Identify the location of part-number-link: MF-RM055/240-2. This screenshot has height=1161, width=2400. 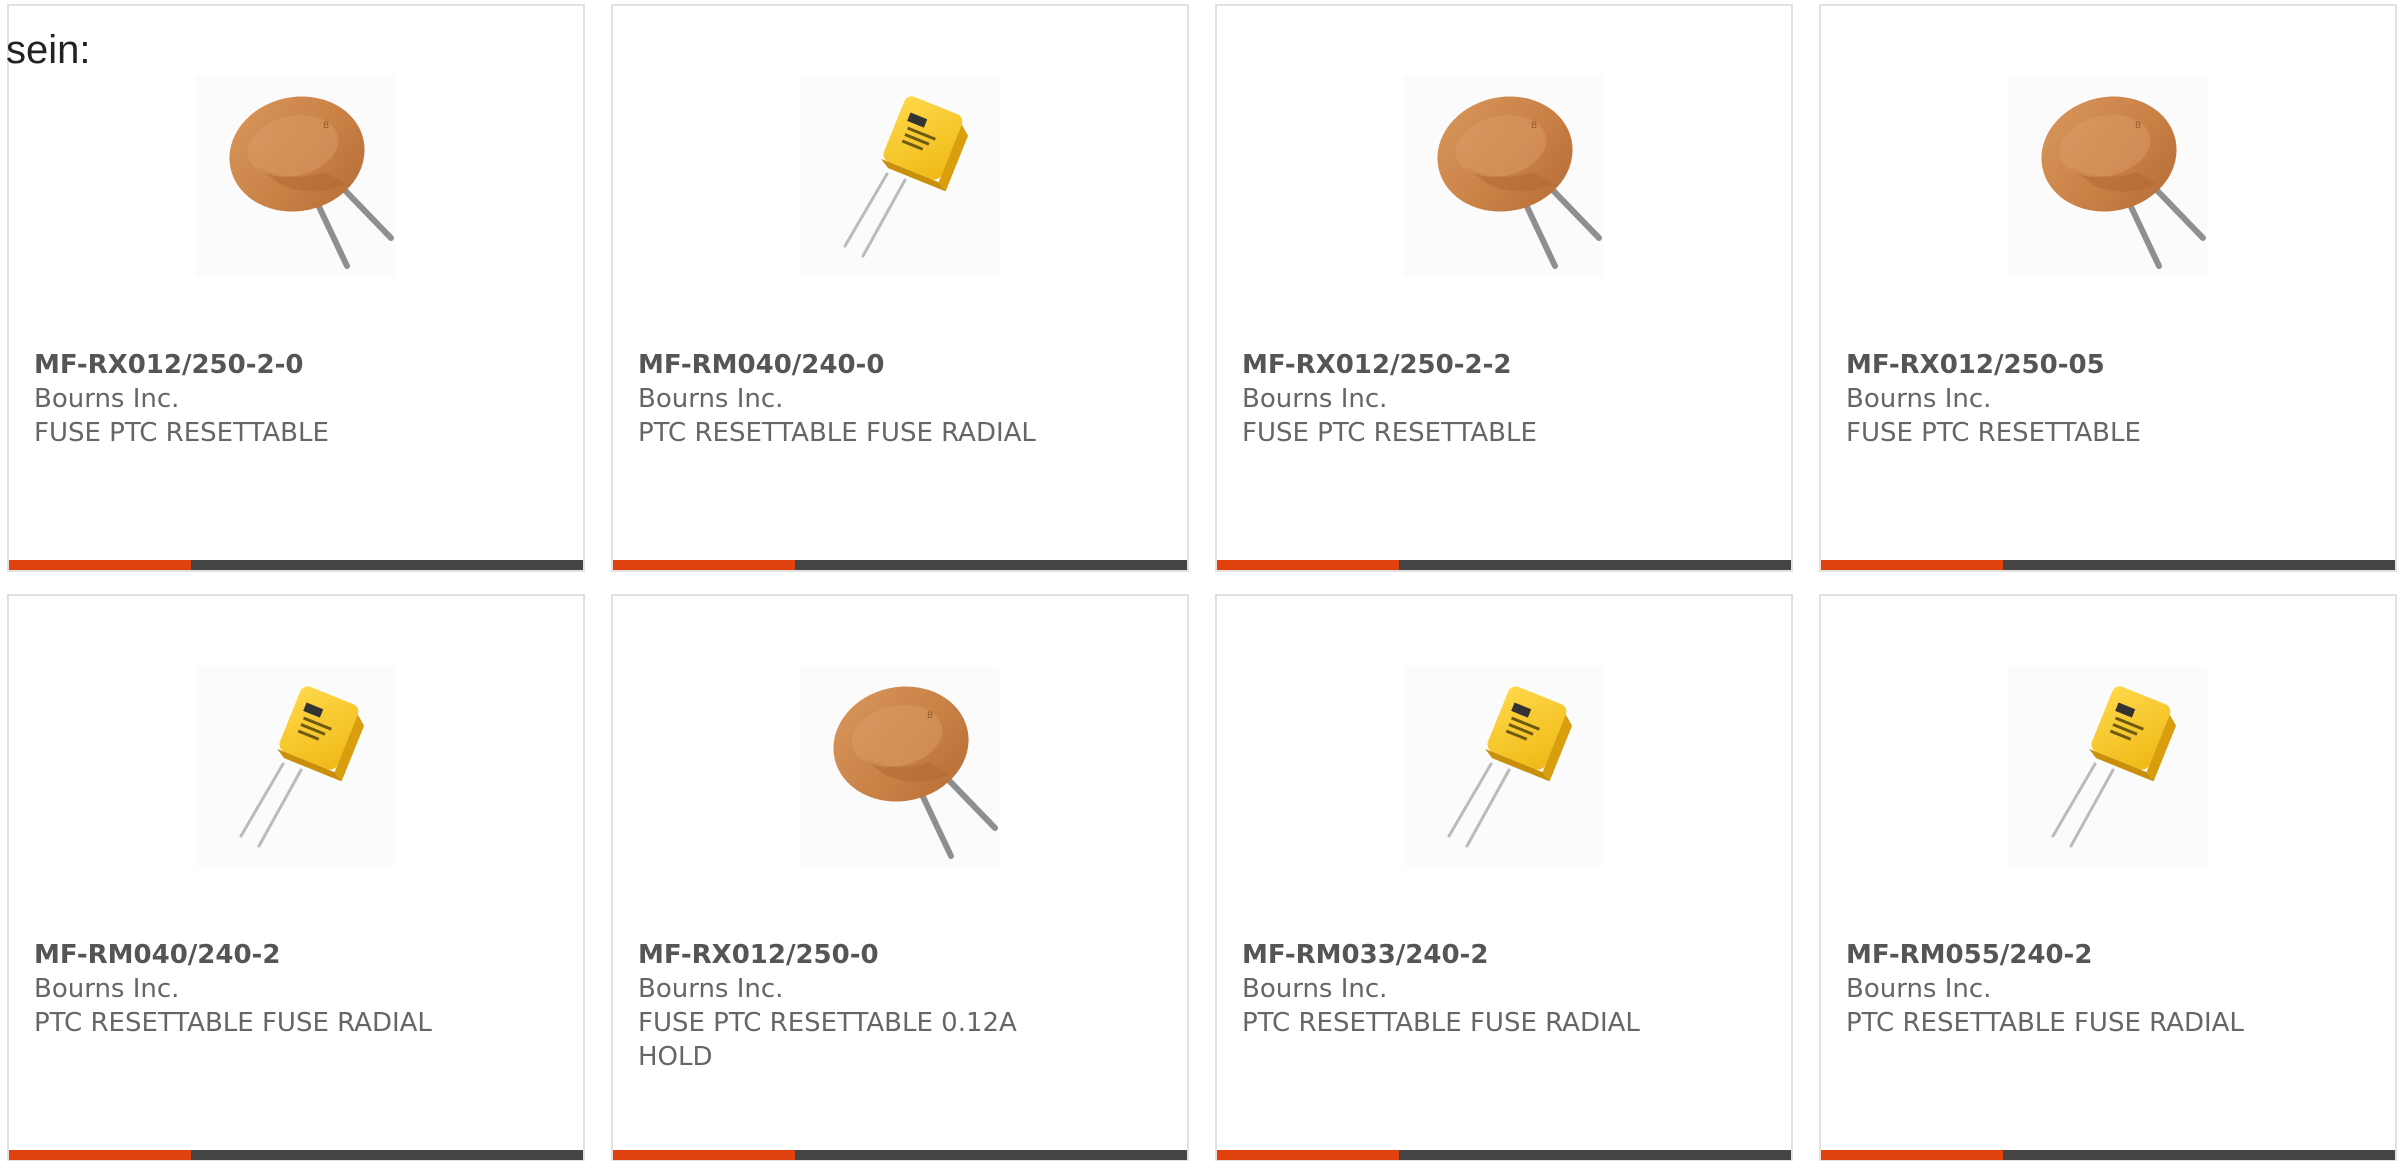
(2066, 955).